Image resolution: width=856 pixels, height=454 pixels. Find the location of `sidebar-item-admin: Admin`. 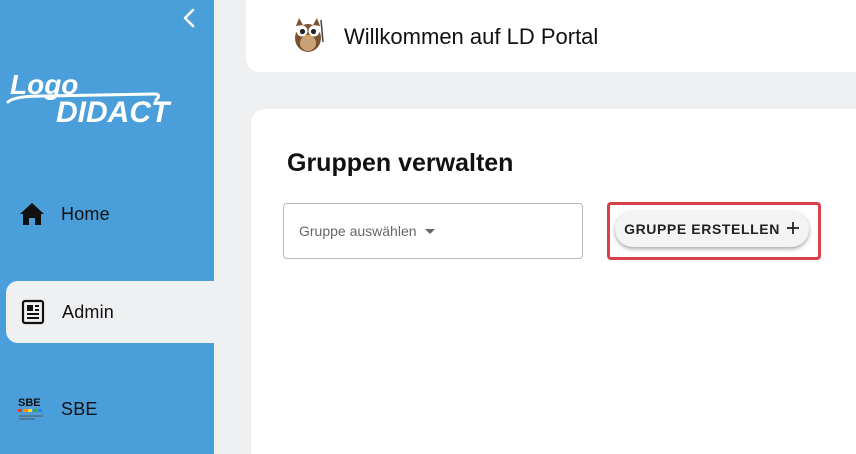

sidebar-item-admin: Admin is located at coordinates (110, 312).